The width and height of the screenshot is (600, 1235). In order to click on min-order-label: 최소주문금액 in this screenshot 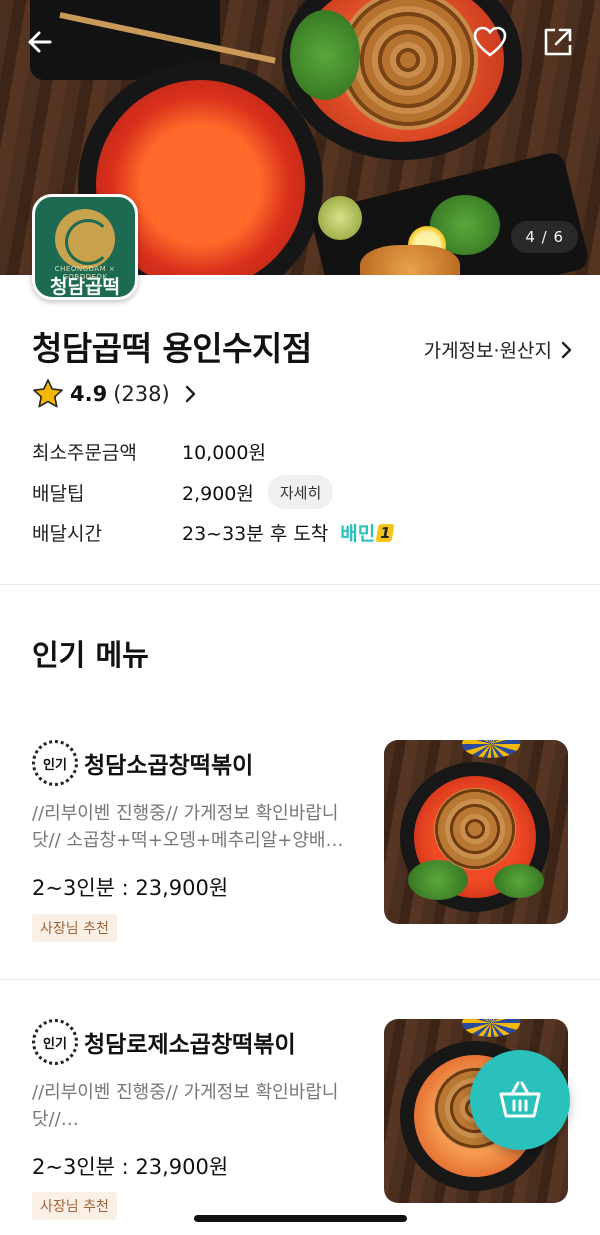, I will do `click(84, 453)`.